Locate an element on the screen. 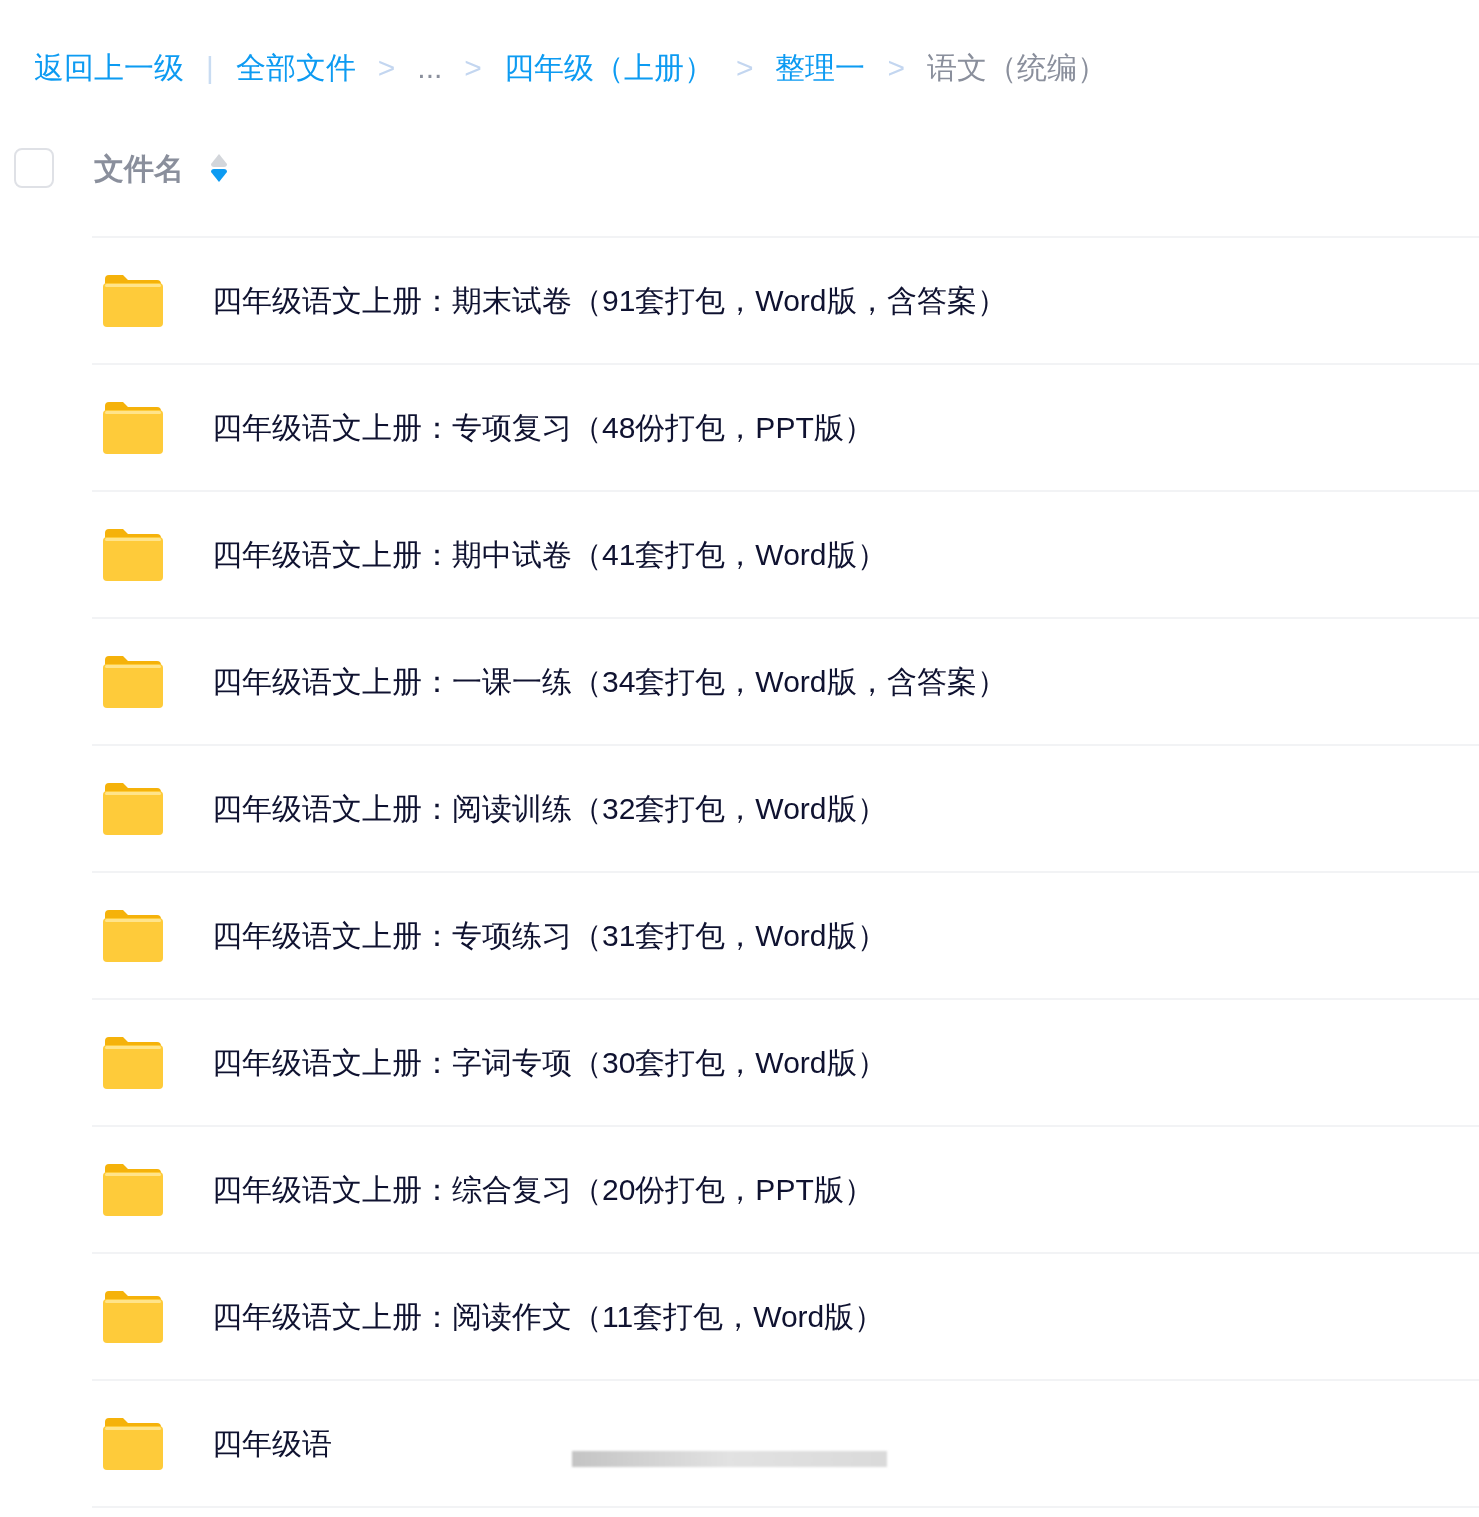 This screenshot has height=1517, width=1479. file-name: 四年级语文上册：期末试卷（91套打包，Word版，含答案） is located at coordinates (609, 300).